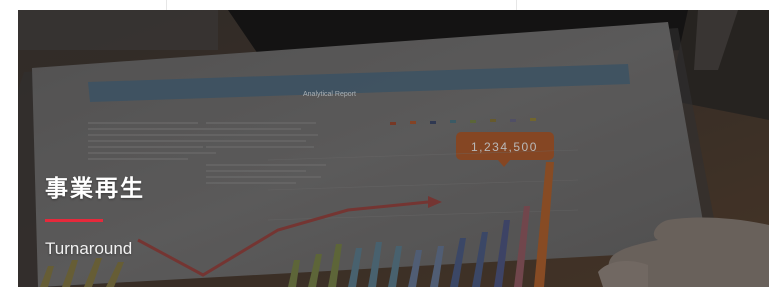 The height and width of the screenshot is (287, 769). What do you see at coordinates (95, 189) in the screenshot?
I see `card-title: 事業再生` at bounding box center [95, 189].